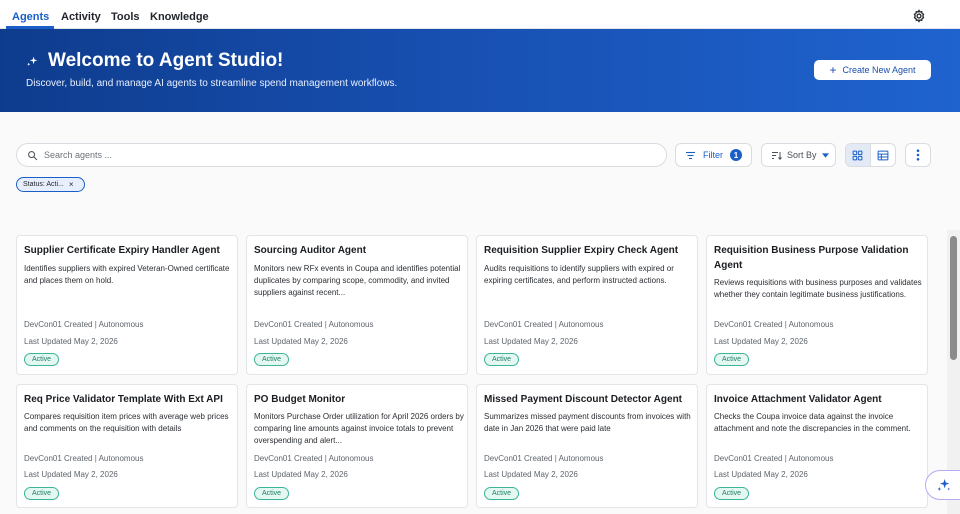 This screenshot has width=960, height=514. I want to click on tab-activity: Activity, so click(81, 14).